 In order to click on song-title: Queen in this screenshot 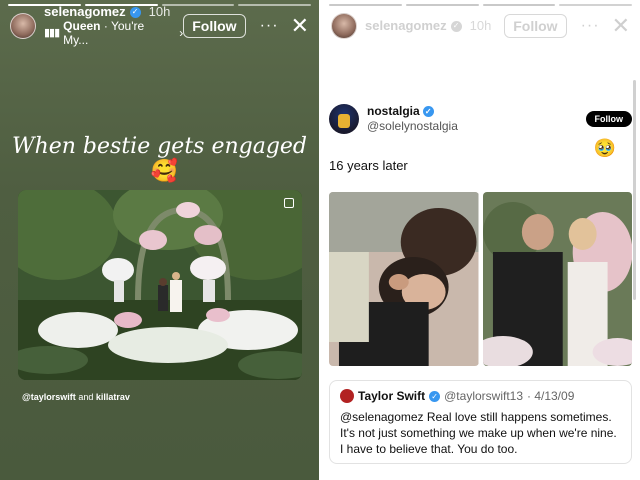, I will do `click(82, 26)`.